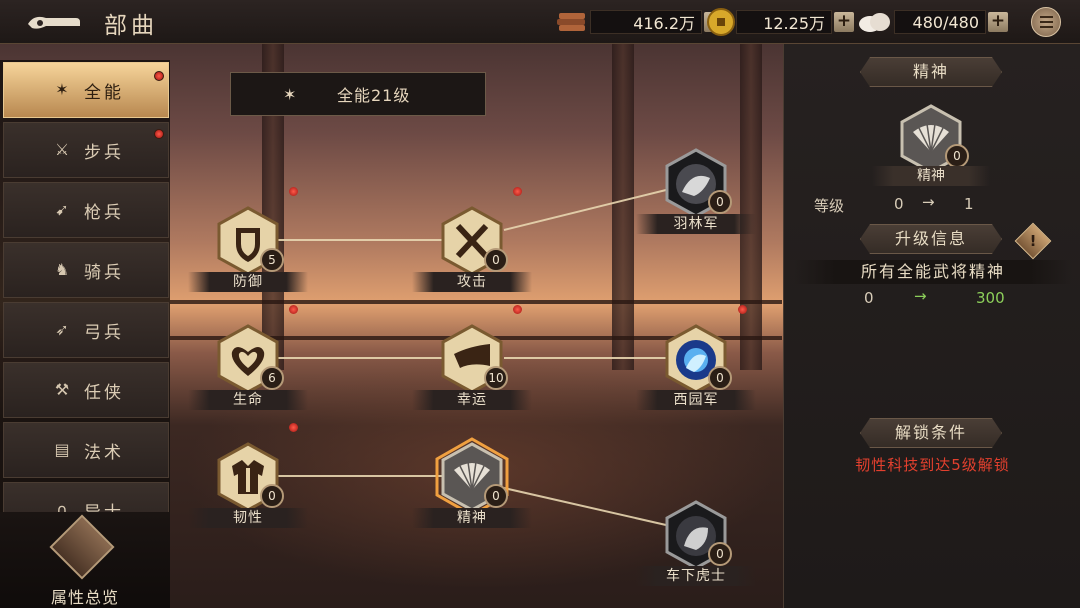 Image resolution: width=1080 pixels, height=608 pixels. I want to click on stamina-value: 480/480, so click(940, 22).